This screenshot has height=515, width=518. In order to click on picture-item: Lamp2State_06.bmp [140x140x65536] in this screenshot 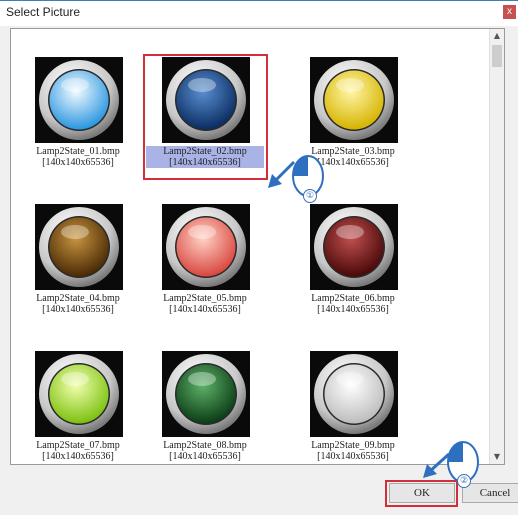, I will do `click(353, 274)`.